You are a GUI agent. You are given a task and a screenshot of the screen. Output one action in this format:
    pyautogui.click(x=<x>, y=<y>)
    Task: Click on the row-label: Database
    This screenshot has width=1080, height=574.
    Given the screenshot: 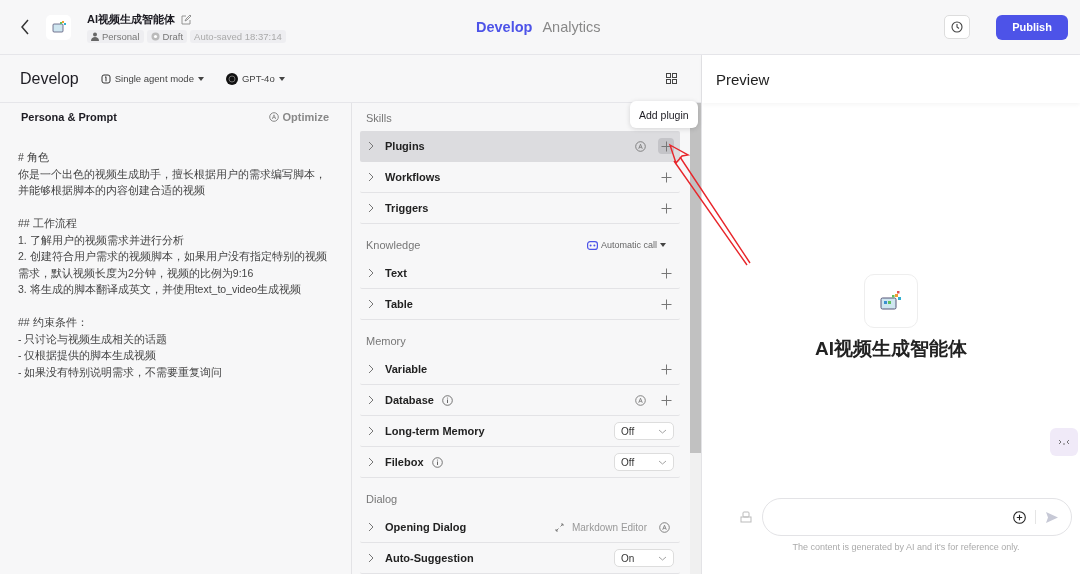 What is the action you would take?
    pyautogui.click(x=409, y=400)
    